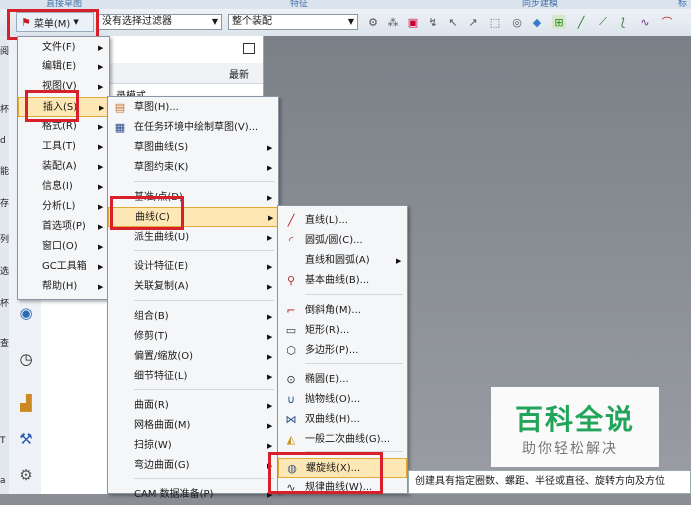 Image resolution: width=691 pixels, height=505 pixels. What do you see at coordinates (193, 466) in the screenshot?
I see `insert-menu-item: 弯边曲面(G) ▶` at bounding box center [193, 466].